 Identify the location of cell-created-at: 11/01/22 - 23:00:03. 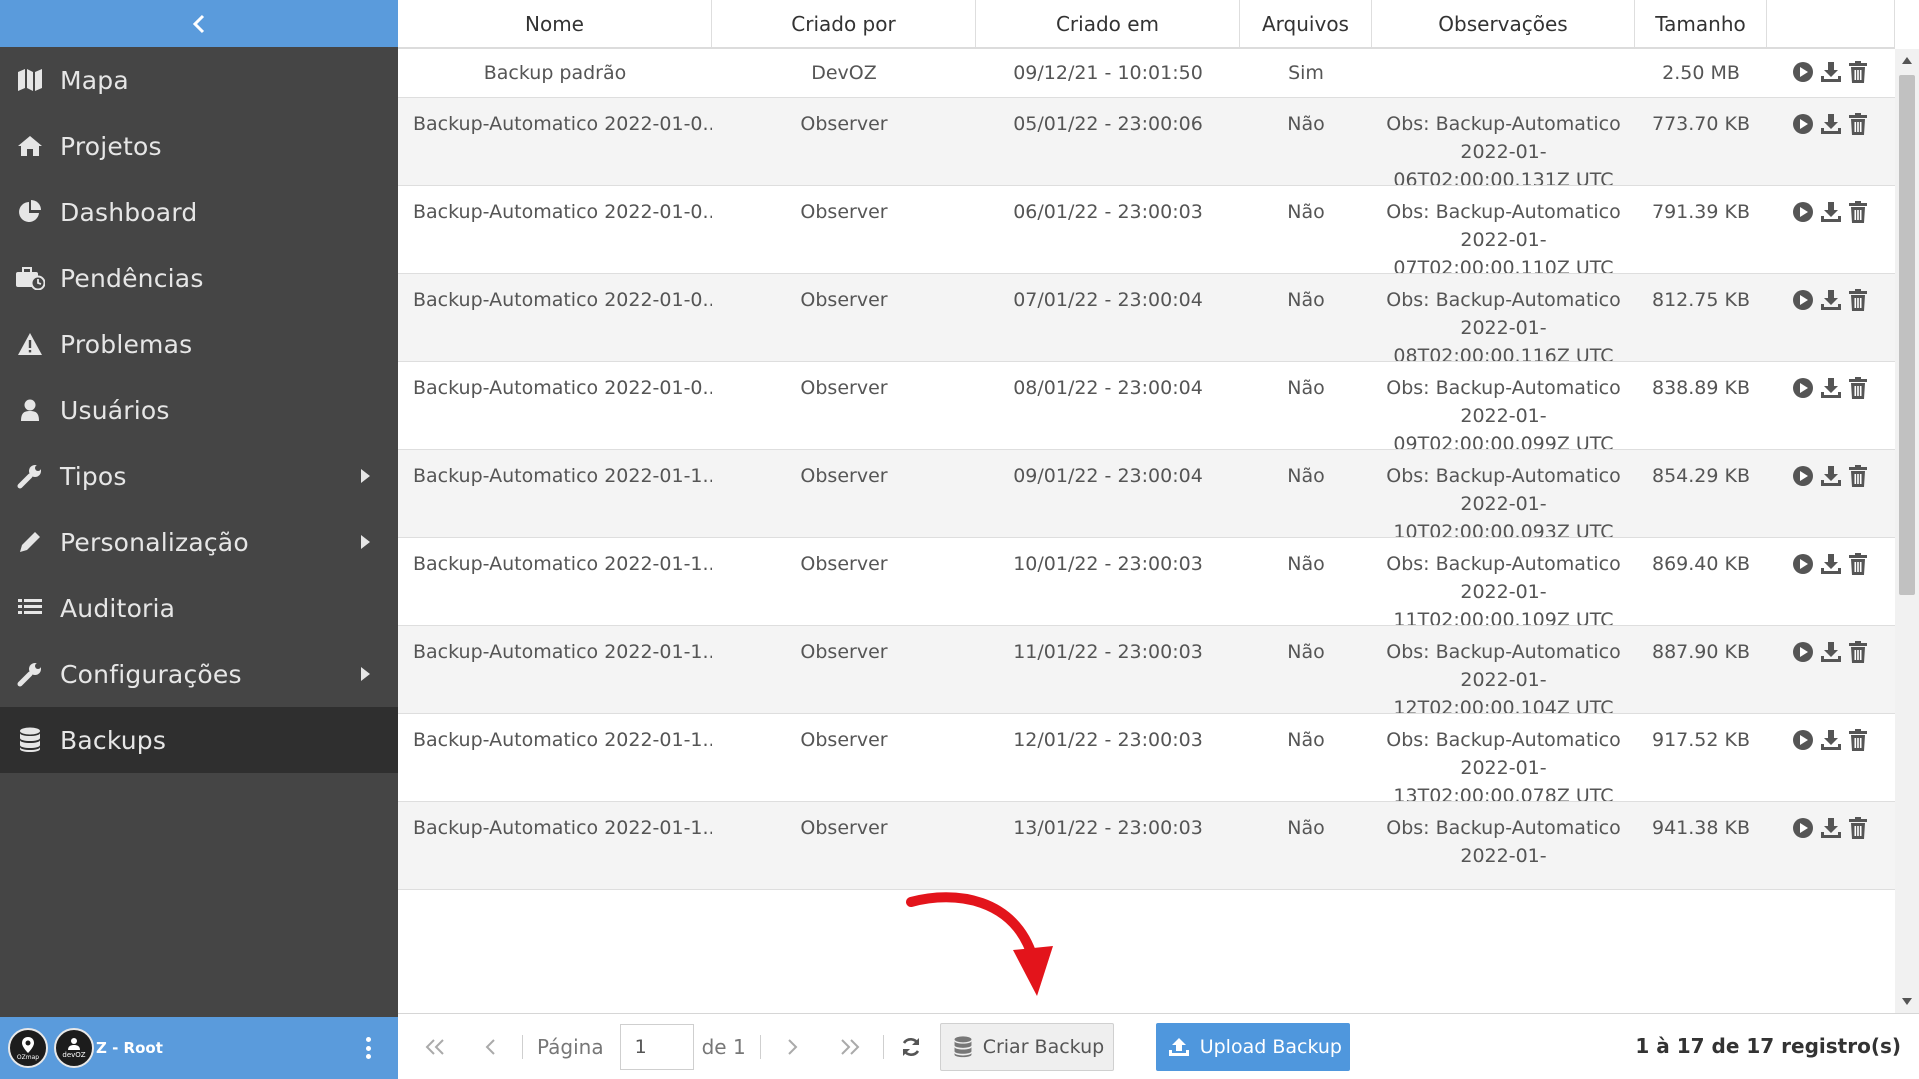
(1108, 652).